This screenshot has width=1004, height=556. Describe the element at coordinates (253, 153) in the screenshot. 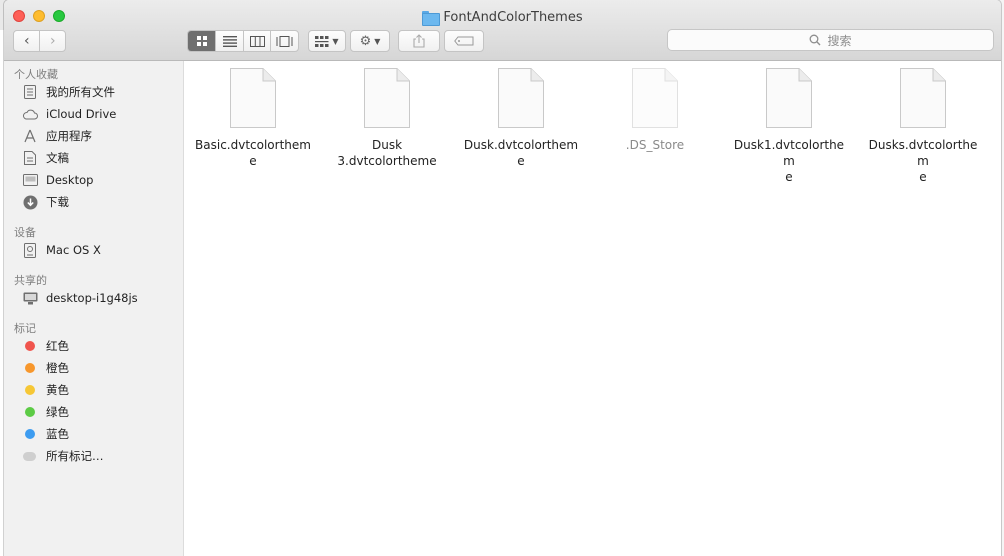

I see `file-name: Basic.dvtcolorthem e` at that location.